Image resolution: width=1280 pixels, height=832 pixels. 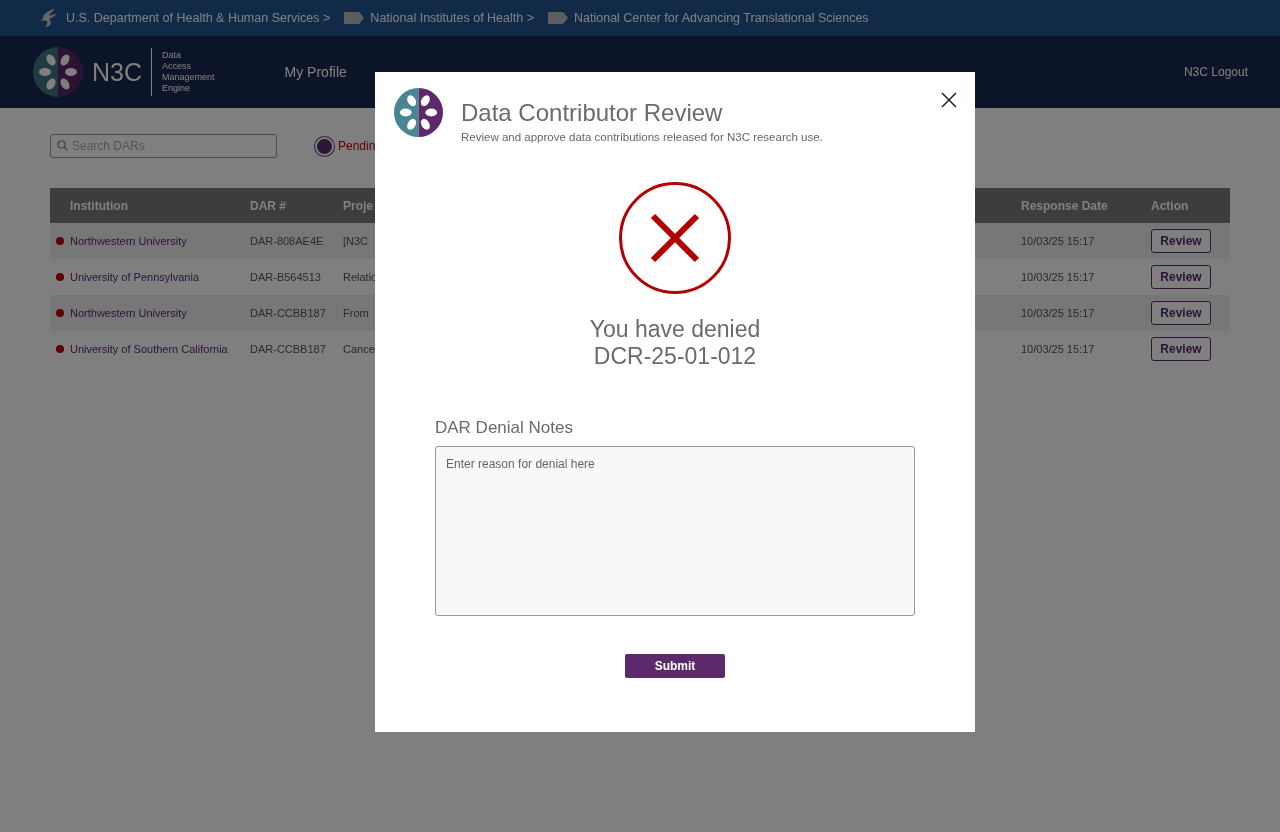 What do you see at coordinates (177, 66) in the screenshot?
I see `tagline-text: Access` at bounding box center [177, 66].